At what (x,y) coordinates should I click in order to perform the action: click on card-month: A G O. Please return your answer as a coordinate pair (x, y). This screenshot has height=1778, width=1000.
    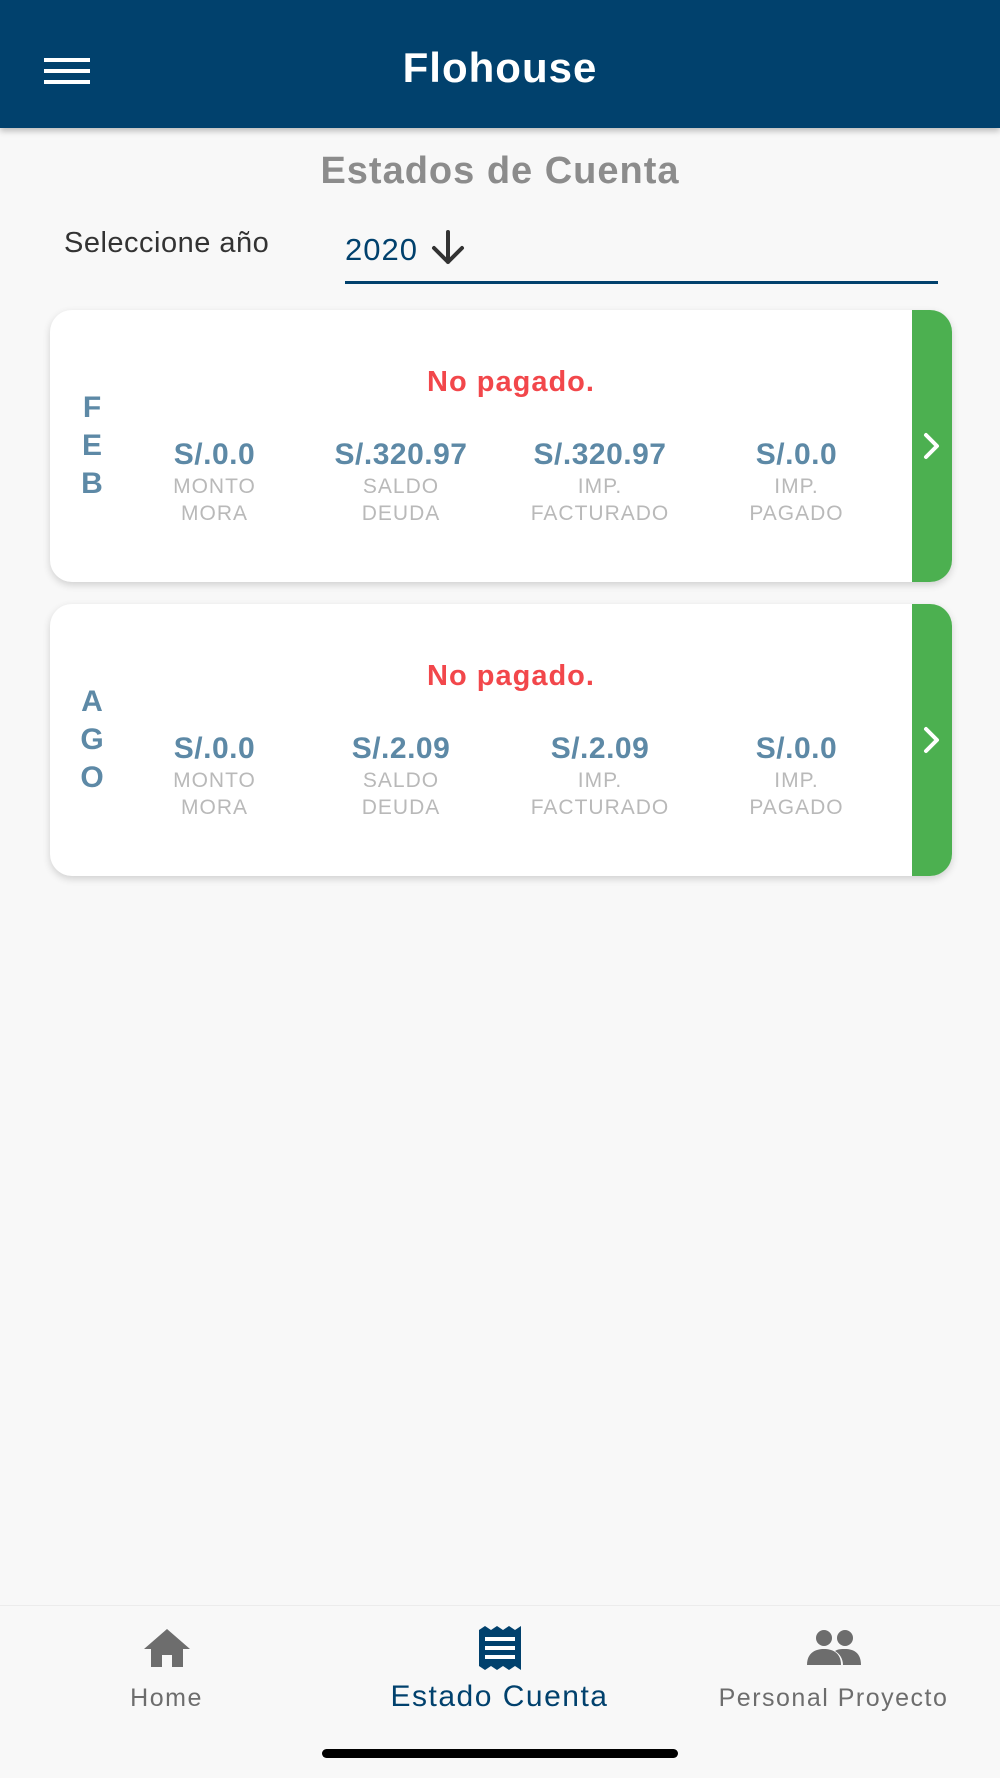
    Looking at the image, I should click on (92, 740).